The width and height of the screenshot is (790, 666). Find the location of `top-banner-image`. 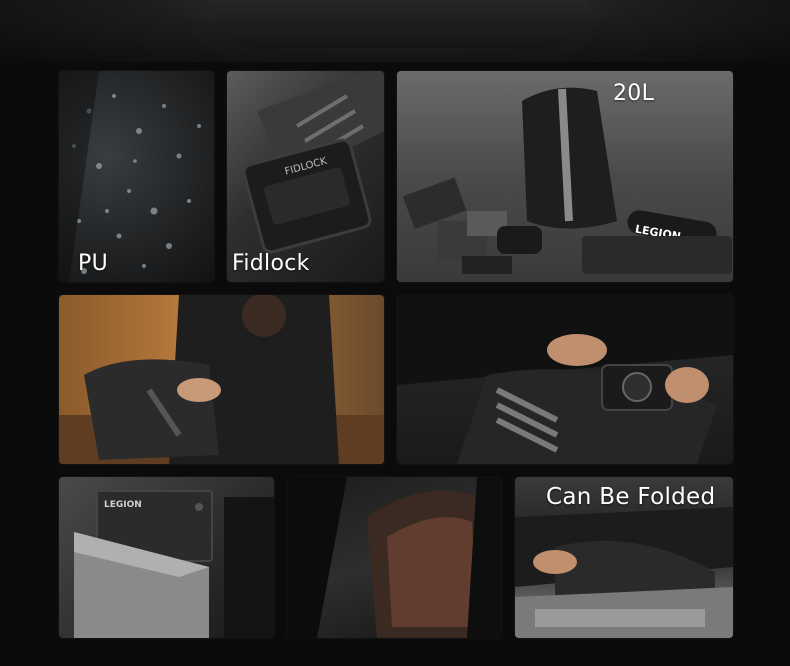

top-banner-image is located at coordinates (395, 31).